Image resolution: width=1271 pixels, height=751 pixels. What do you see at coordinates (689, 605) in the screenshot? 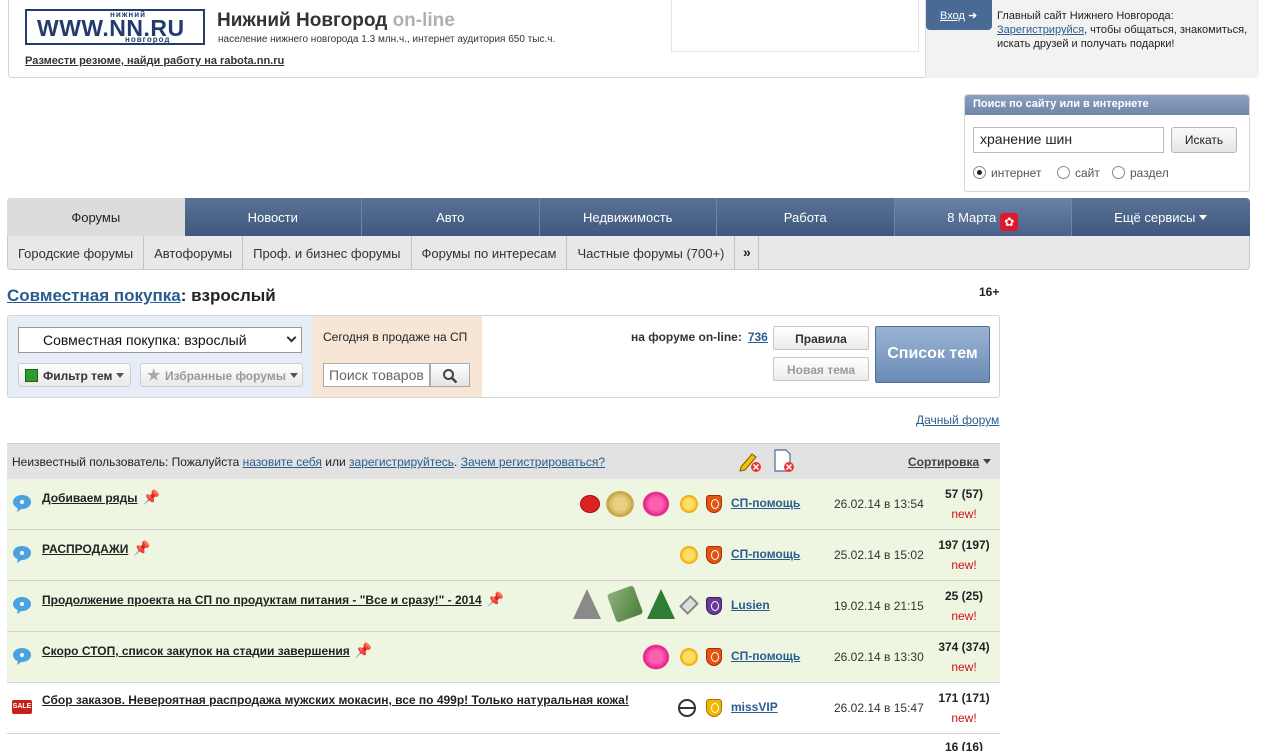
I see `badge-renault-icon` at bounding box center [689, 605].